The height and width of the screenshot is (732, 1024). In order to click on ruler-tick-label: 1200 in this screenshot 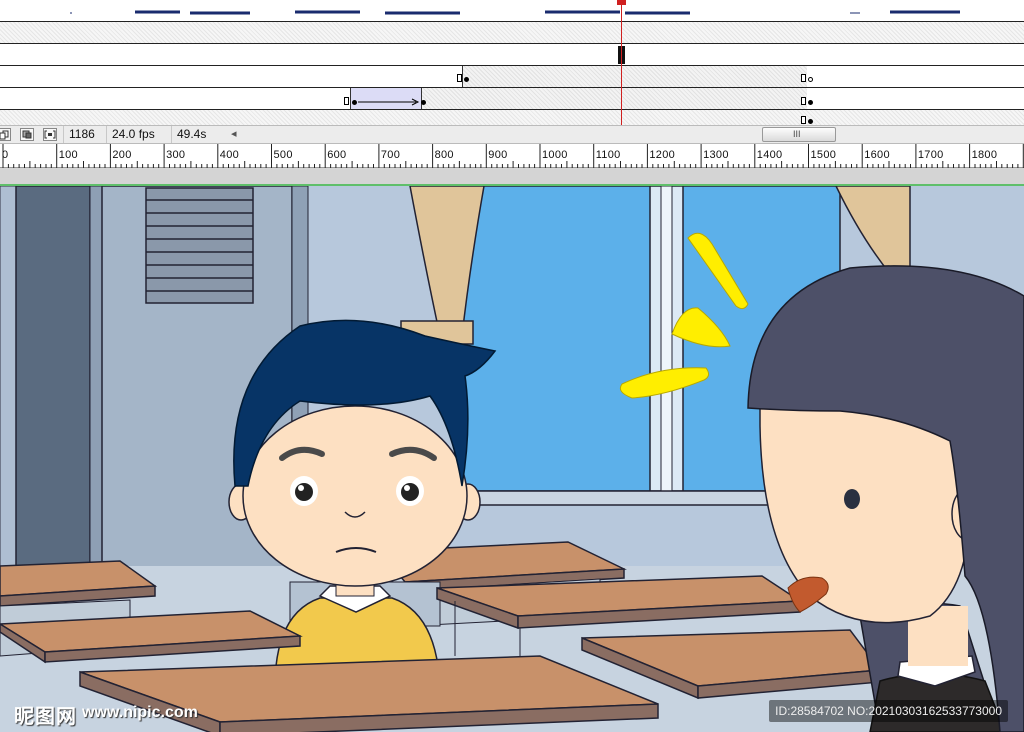, I will do `click(662, 155)`.